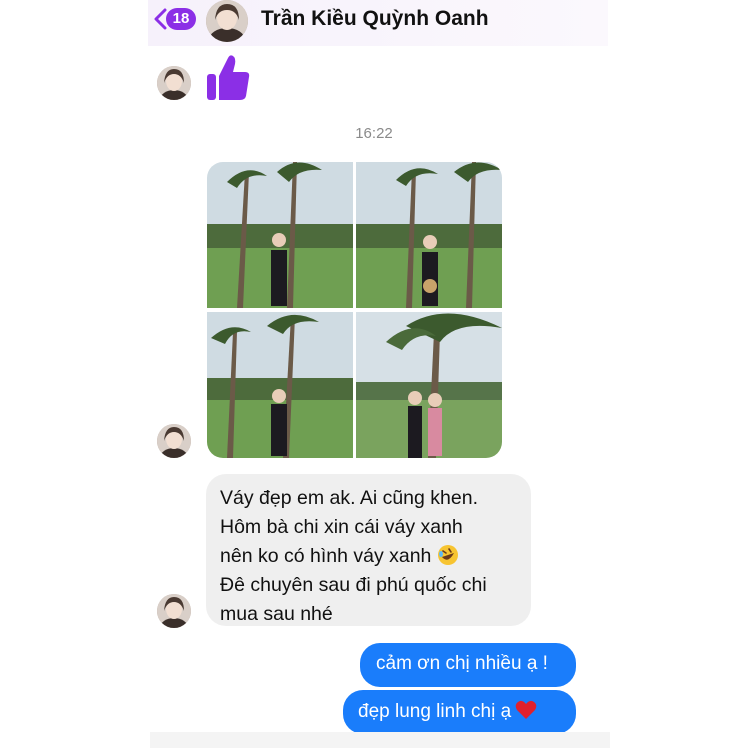 Image resolution: width=748 pixels, height=748 pixels. What do you see at coordinates (526, 709) in the screenshot?
I see `red-heart-icon` at bounding box center [526, 709].